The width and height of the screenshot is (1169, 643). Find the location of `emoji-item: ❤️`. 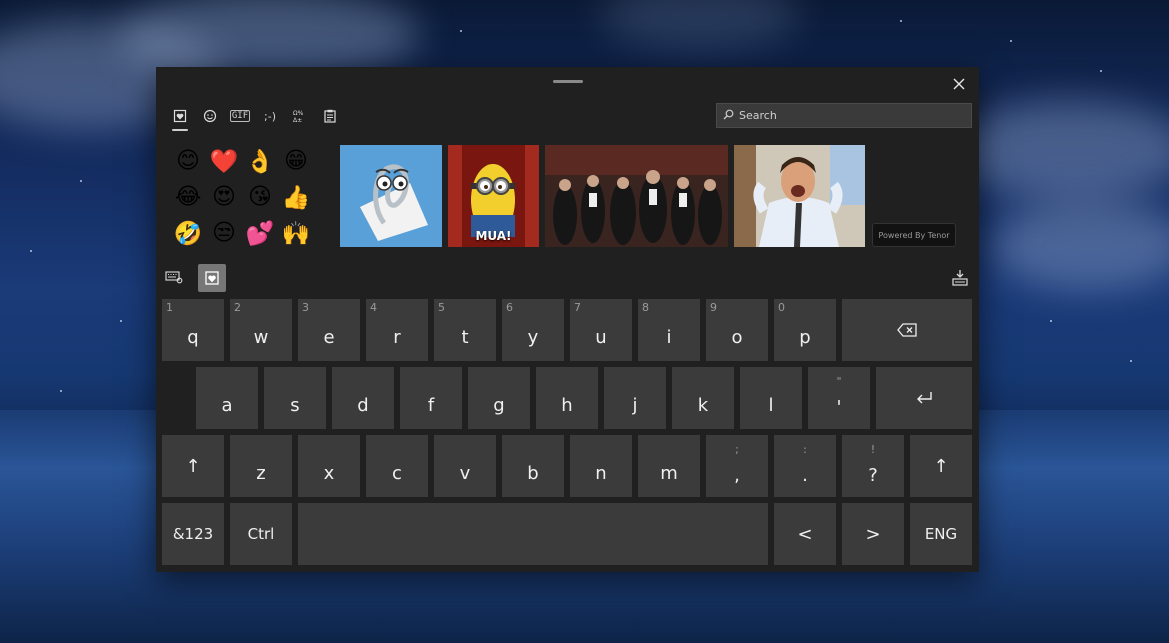

emoji-item: ❤️ is located at coordinates (224, 161).